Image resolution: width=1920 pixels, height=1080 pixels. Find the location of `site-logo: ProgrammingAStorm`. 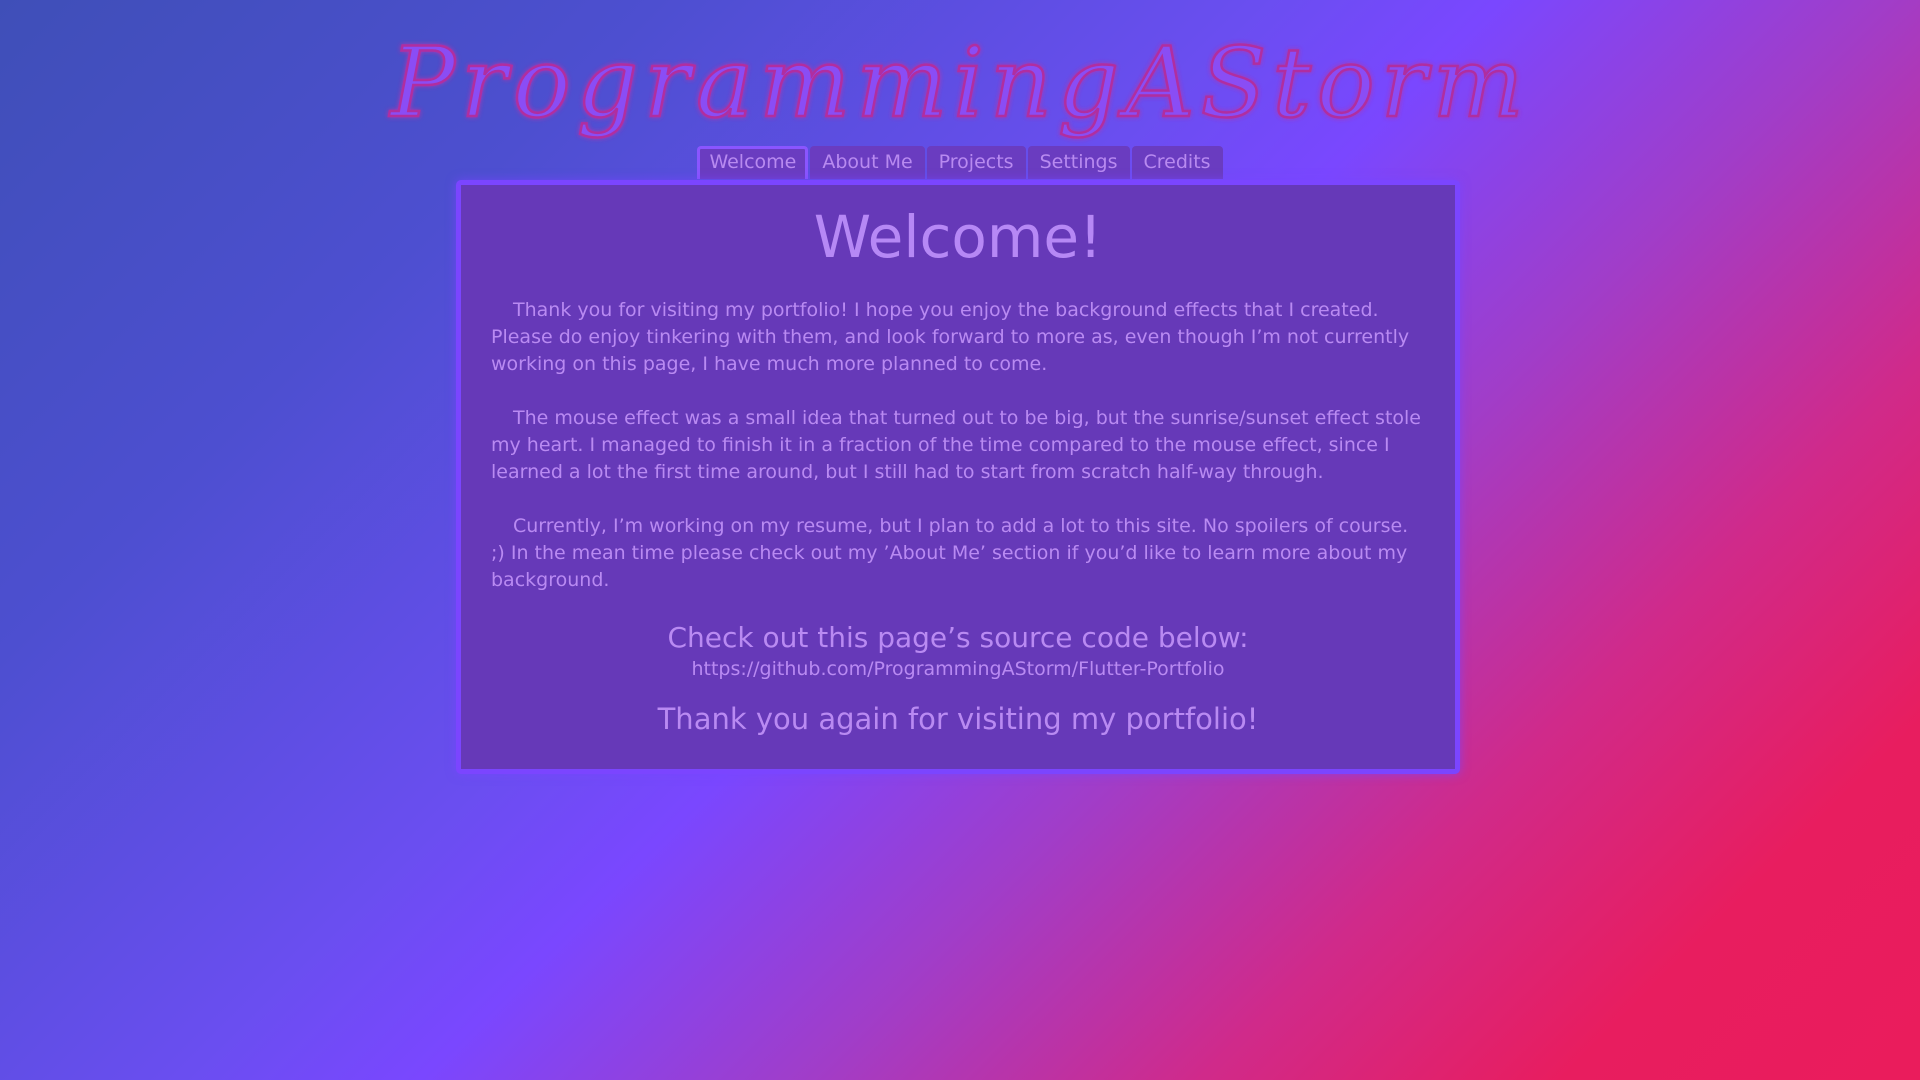

site-logo: ProgrammingAStorm is located at coordinates (960, 78).